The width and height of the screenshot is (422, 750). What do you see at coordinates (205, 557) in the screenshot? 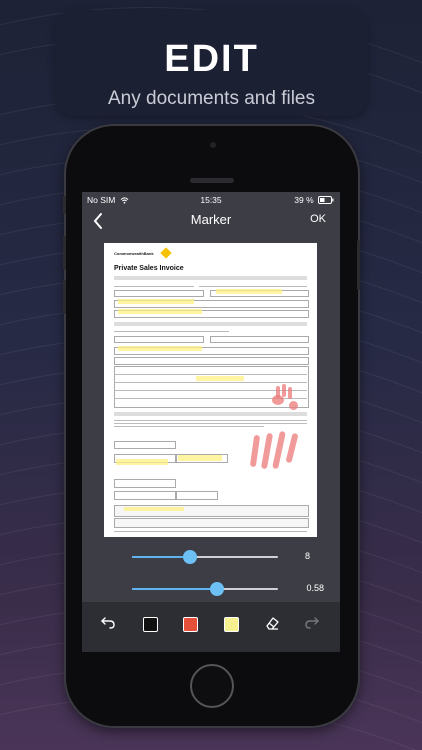
I see `size-slider` at bounding box center [205, 557].